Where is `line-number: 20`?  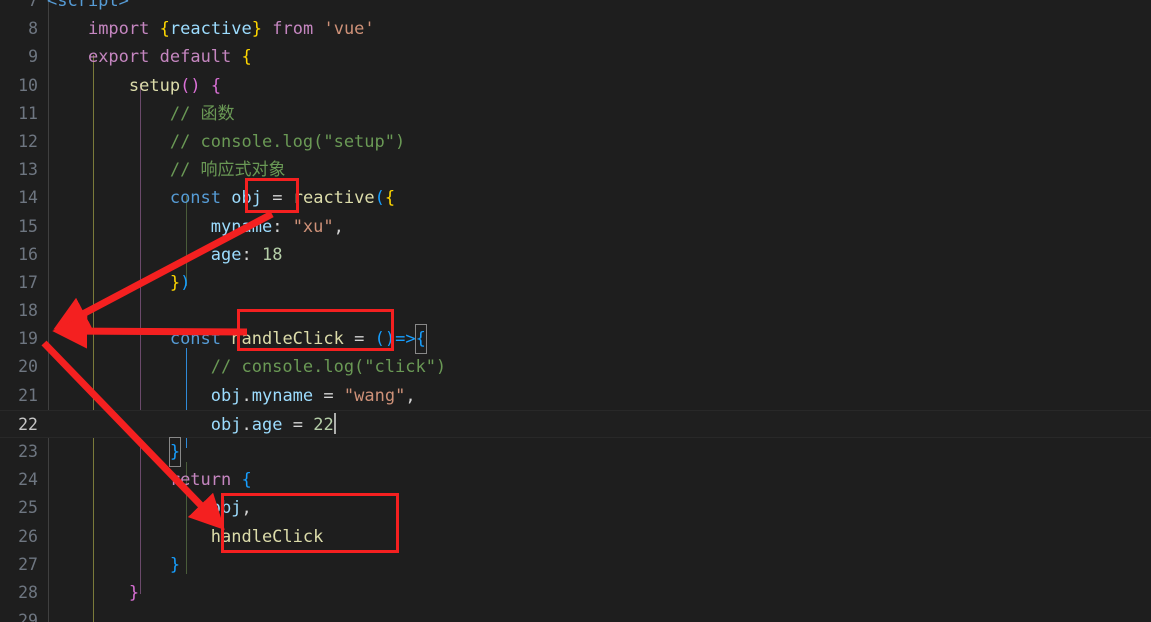 line-number: 20 is located at coordinates (28, 367).